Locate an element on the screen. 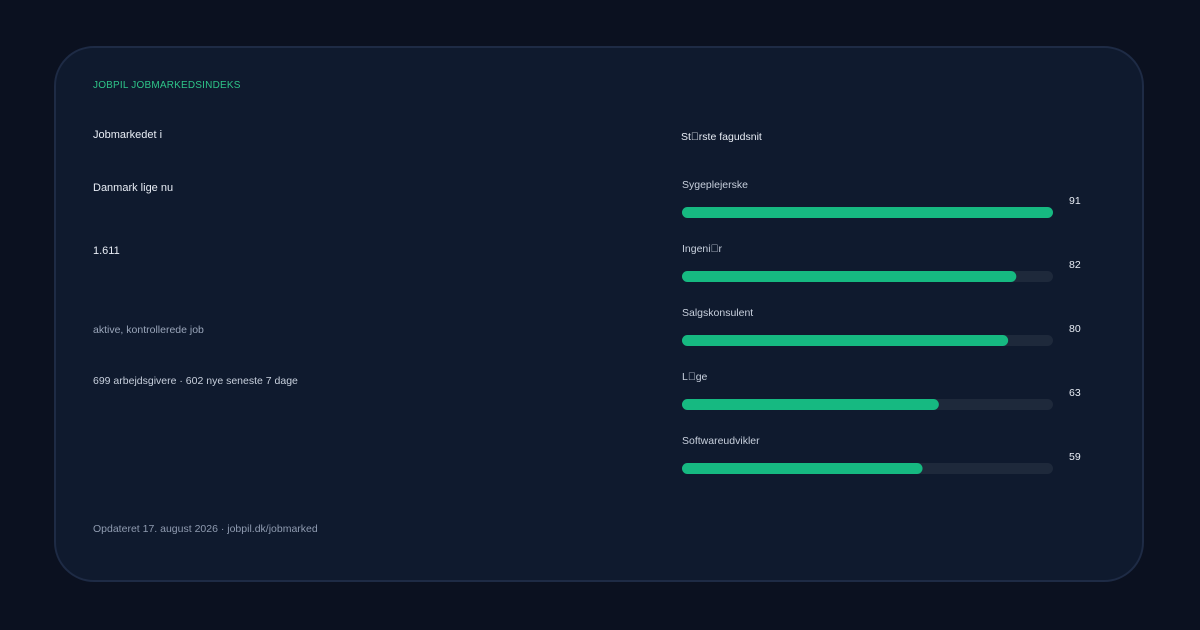 The width and height of the screenshot is (1200, 630). bar-value-label: 63 is located at coordinates (1075, 393).